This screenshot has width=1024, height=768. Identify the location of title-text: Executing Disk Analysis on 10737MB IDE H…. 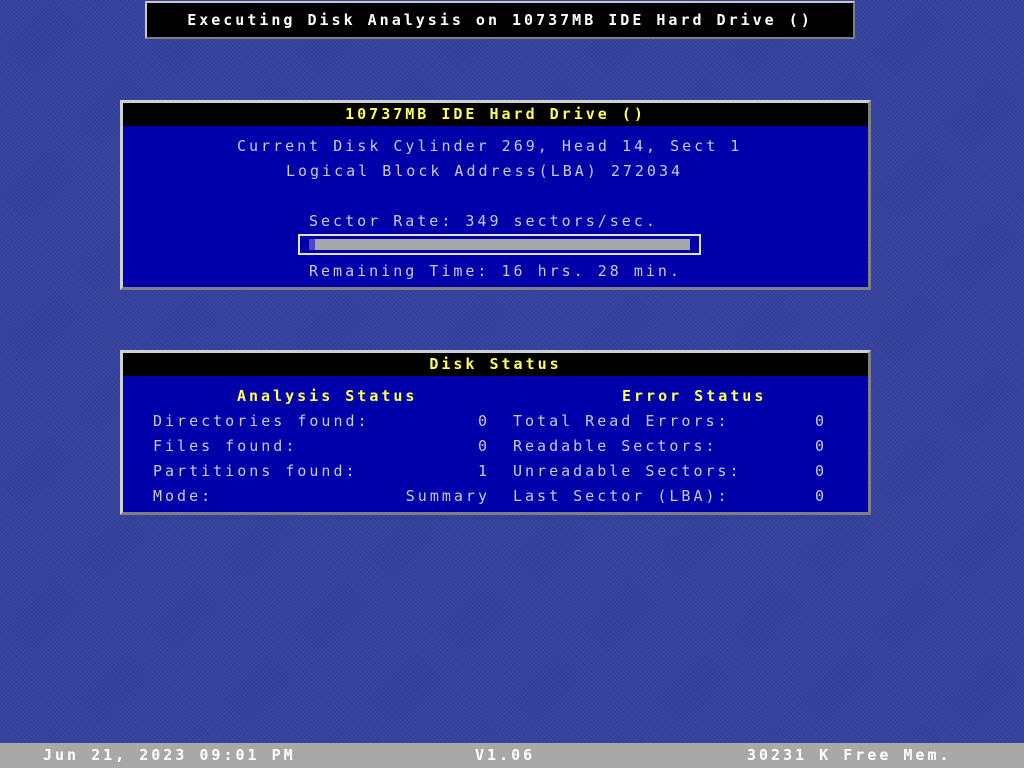
(500, 20).